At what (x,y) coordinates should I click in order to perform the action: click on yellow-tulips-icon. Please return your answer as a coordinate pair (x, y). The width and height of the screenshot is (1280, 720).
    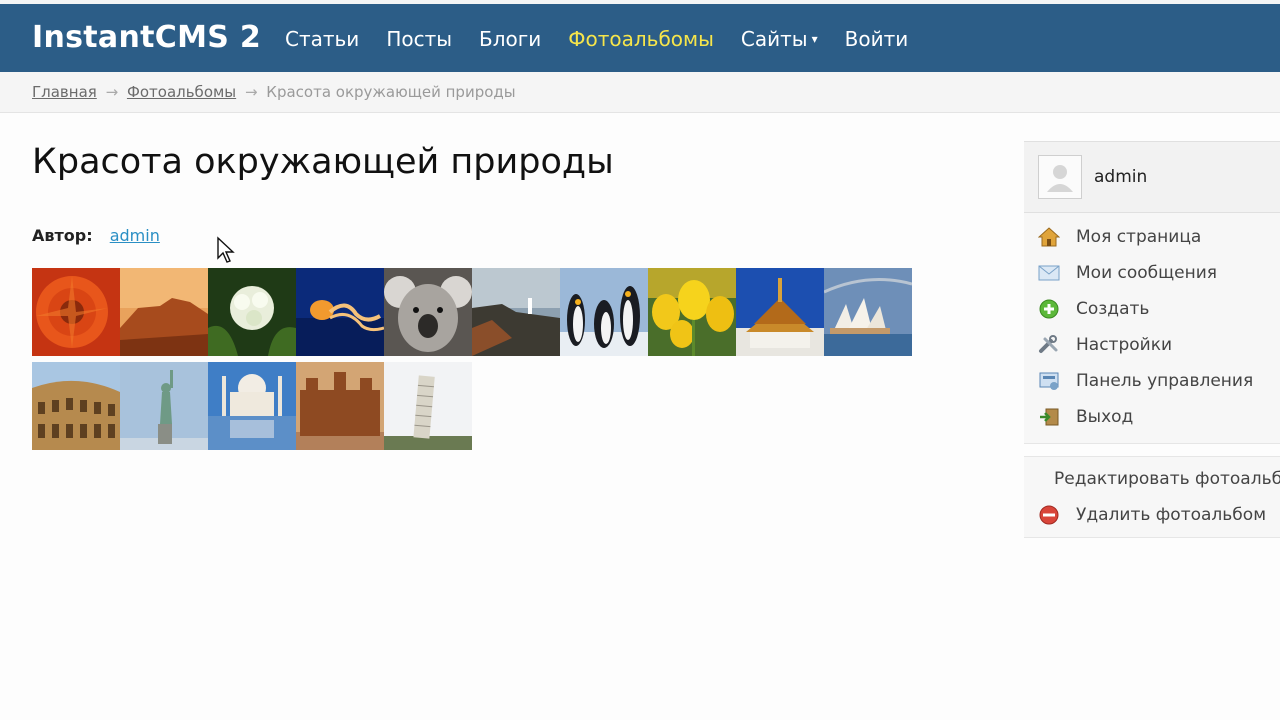
    Looking at the image, I should click on (692, 312).